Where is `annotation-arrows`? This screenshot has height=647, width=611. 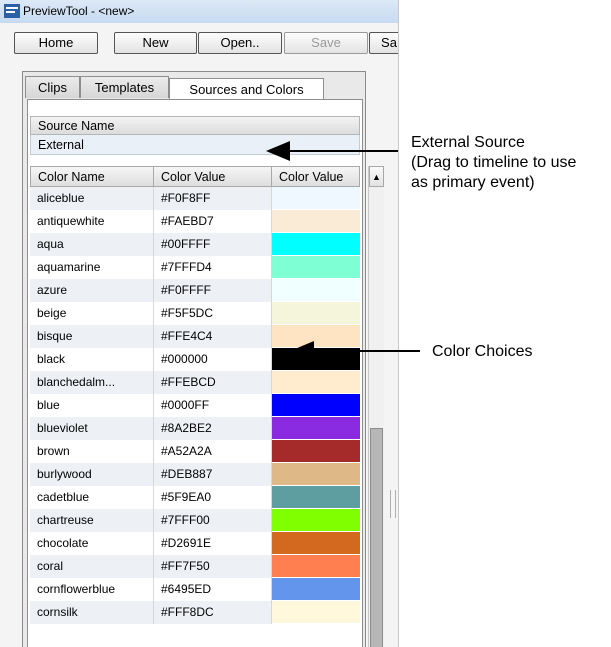 annotation-arrows is located at coordinates (343, 251).